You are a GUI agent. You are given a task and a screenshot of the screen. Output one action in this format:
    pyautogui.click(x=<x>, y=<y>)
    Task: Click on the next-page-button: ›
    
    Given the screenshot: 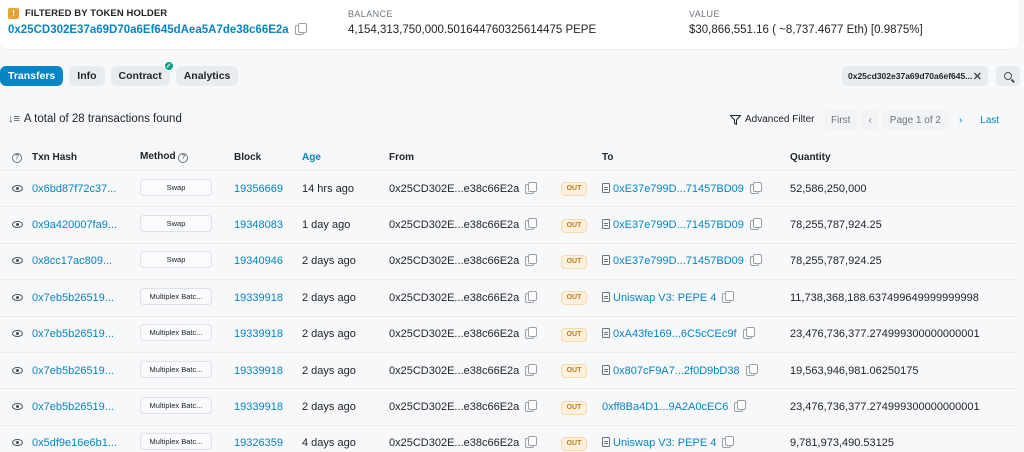 What is the action you would take?
    pyautogui.click(x=960, y=120)
    